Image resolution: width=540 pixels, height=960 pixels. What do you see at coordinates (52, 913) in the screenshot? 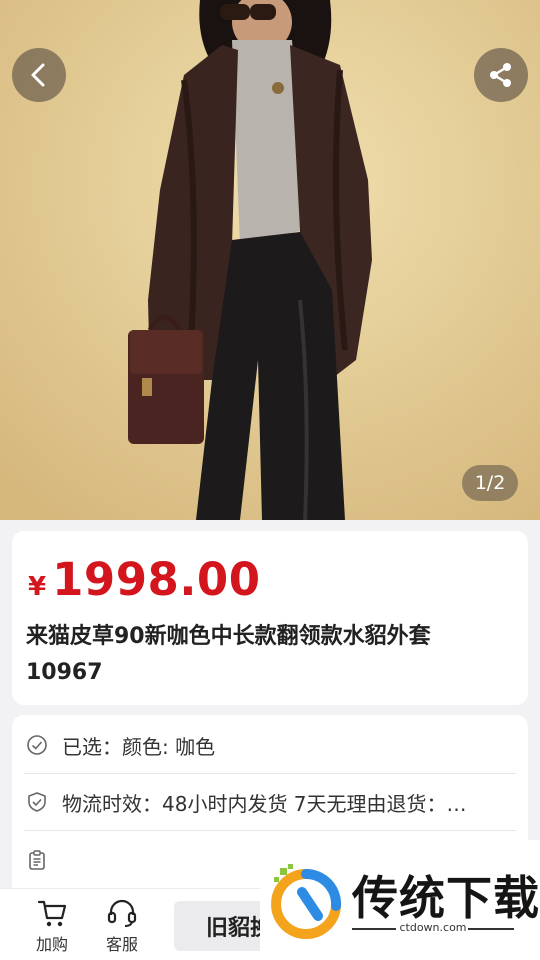
I see `cart-icon` at bounding box center [52, 913].